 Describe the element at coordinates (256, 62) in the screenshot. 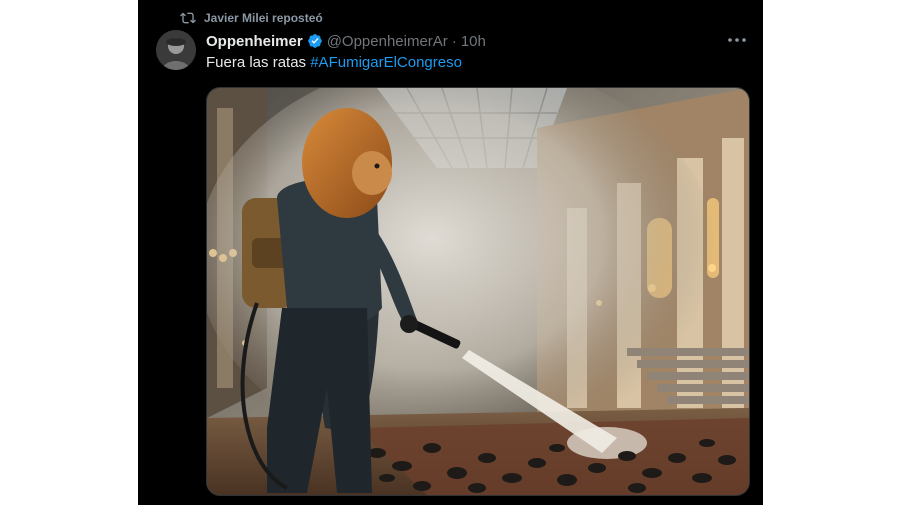

I see `tweet-body: Fuera las ratas` at that location.